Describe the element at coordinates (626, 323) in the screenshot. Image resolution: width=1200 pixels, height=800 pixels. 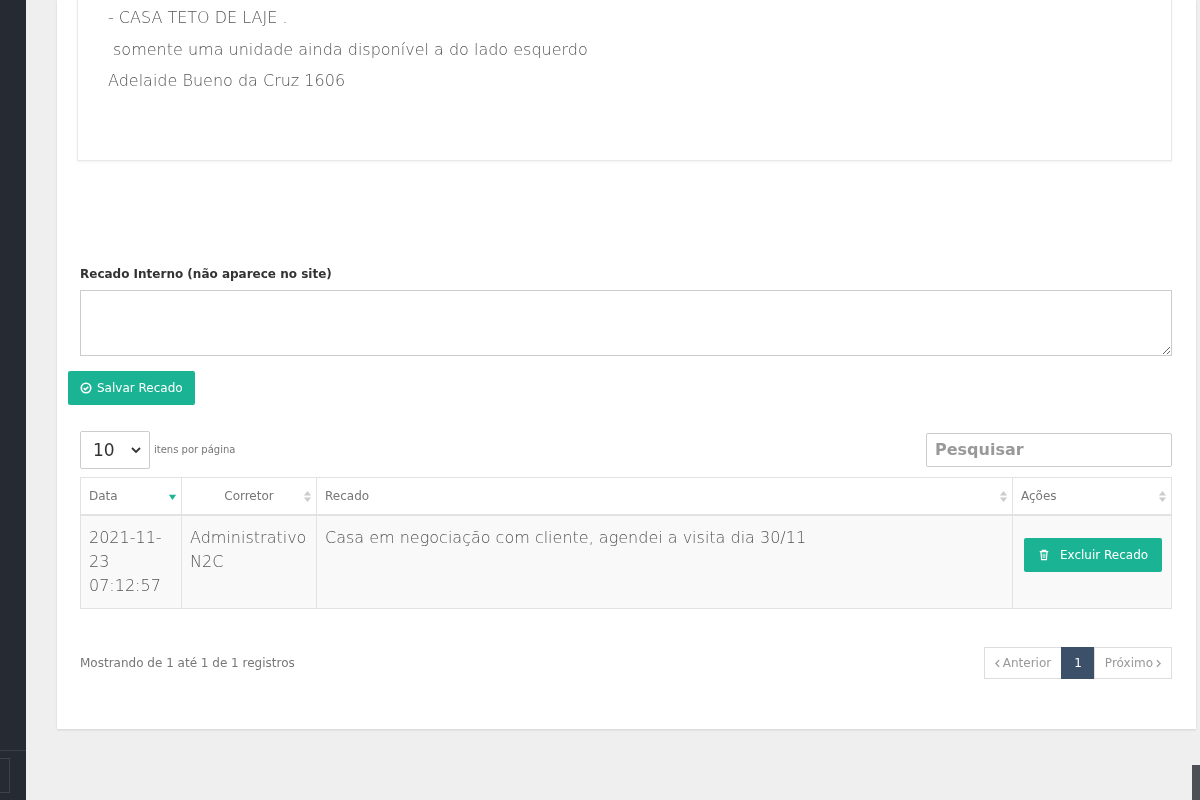
I see `note-textarea` at that location.